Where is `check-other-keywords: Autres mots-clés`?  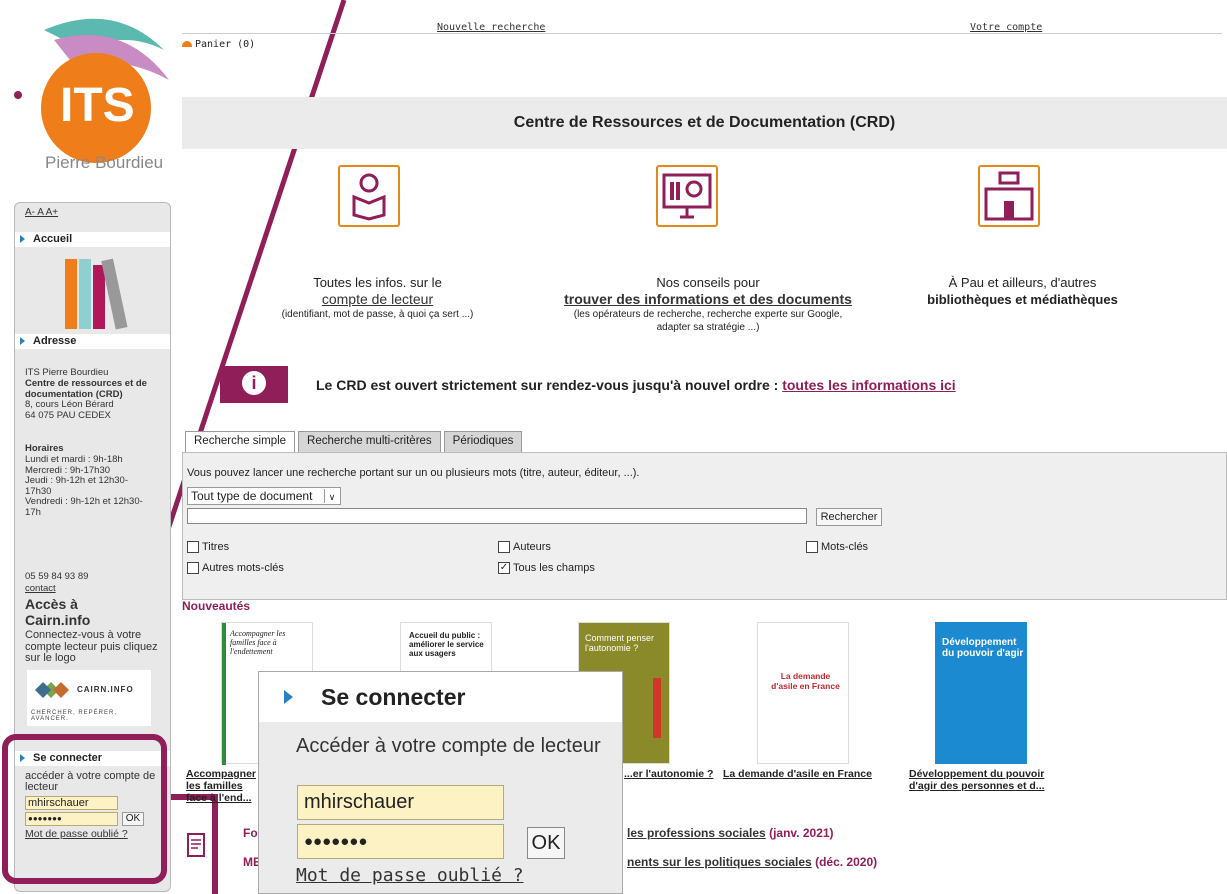
check-other-keywords: Autres mots-clés is located at coordinates (235, 568).